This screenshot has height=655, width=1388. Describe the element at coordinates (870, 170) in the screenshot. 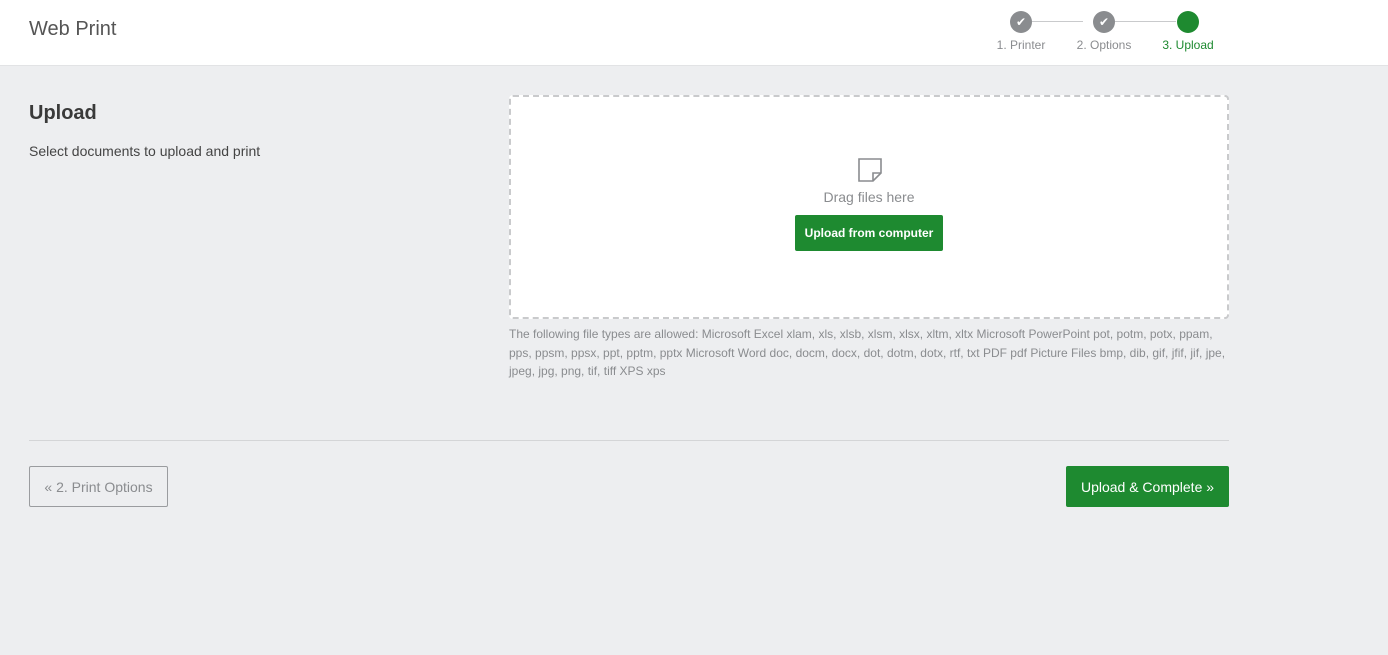

I see `document-icon` at that location.